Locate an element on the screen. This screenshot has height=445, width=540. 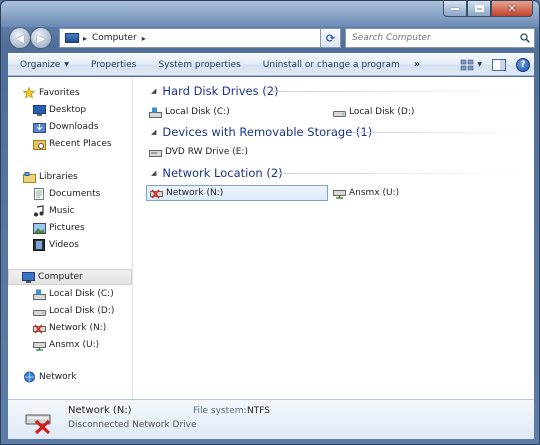
sidebar-item-local-disk-d: Local Disk (D:) is located at coordinates (73, 311).